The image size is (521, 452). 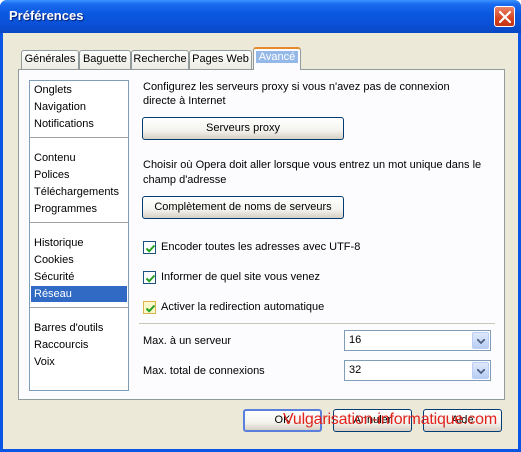 What do you see at coordinates (317, 323) in the screenshot?
I see `section-divider` at bounding box center [317, 323].